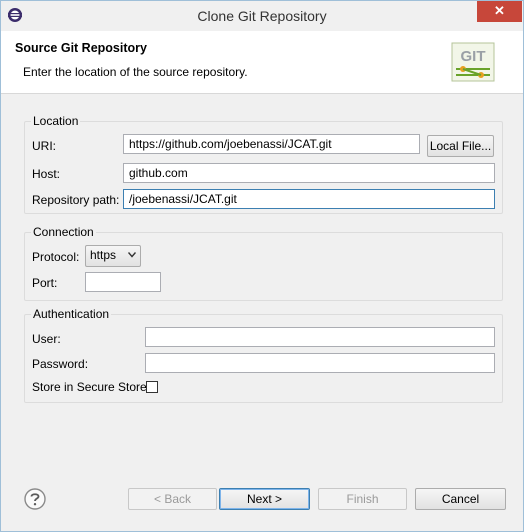  What do you see at coordinates (264, 499) in the screenshot?
I see `next-button: Next >` at bounding box center [264, 499].